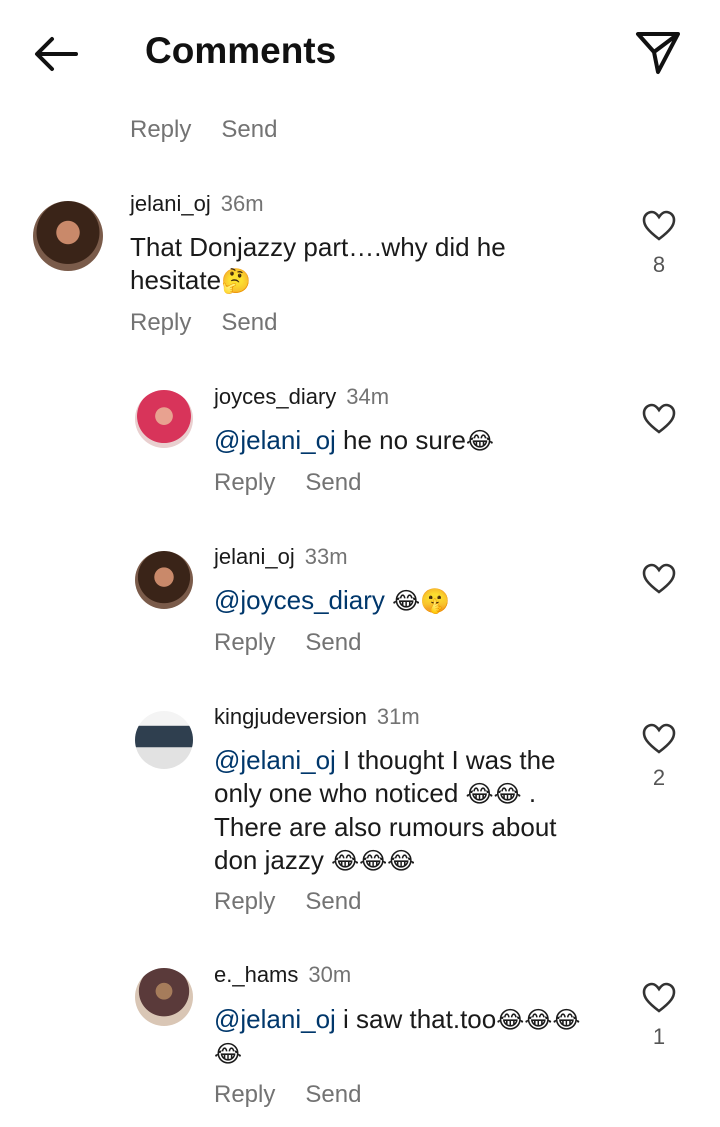 The height and width of the screenshot is (1127, 720). Describe the element at coordinates (658, 52) in the screenshot. I see `send-direct-icon` at that location.